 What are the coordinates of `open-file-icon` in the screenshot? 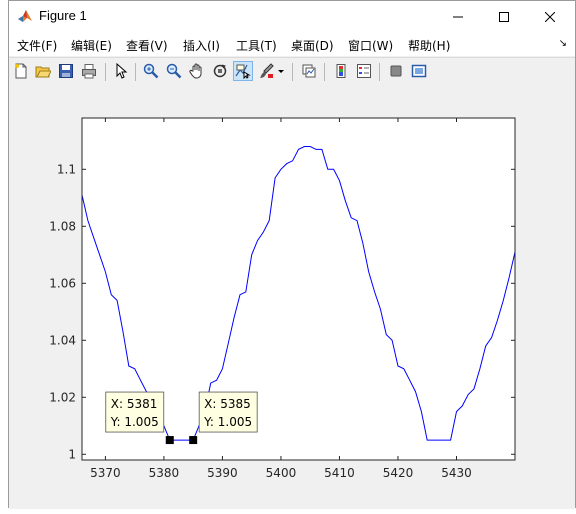 It's located at (43, 72).